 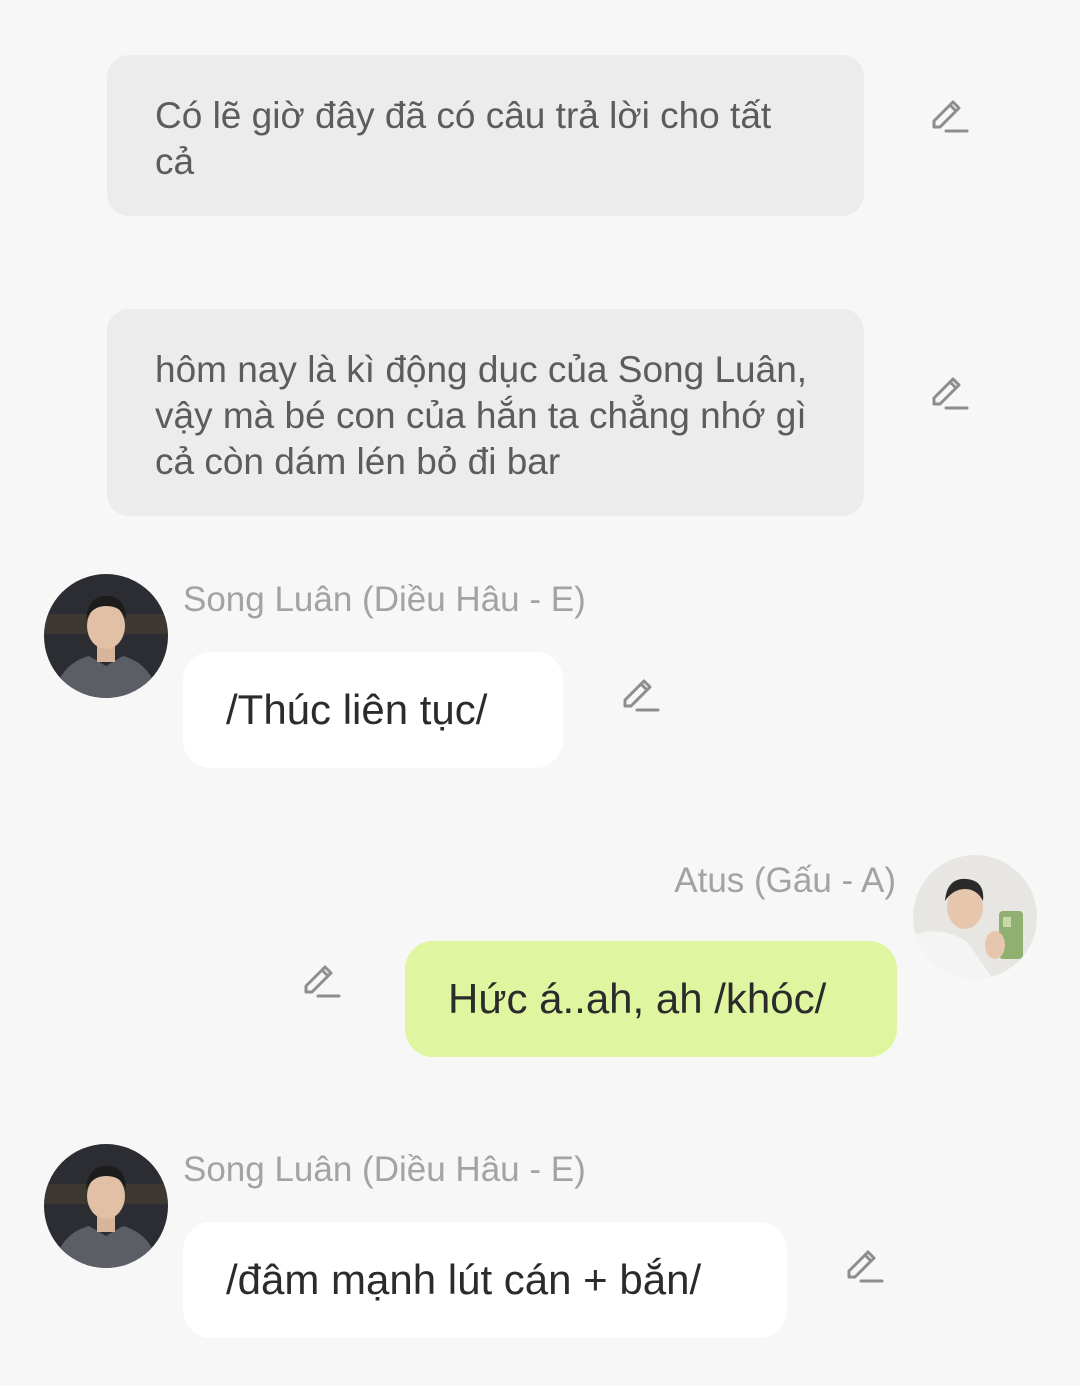 I want to click on message-bubble-outgoing: Hức á..ah, ah /khóc/, so click(x=651, y=999).